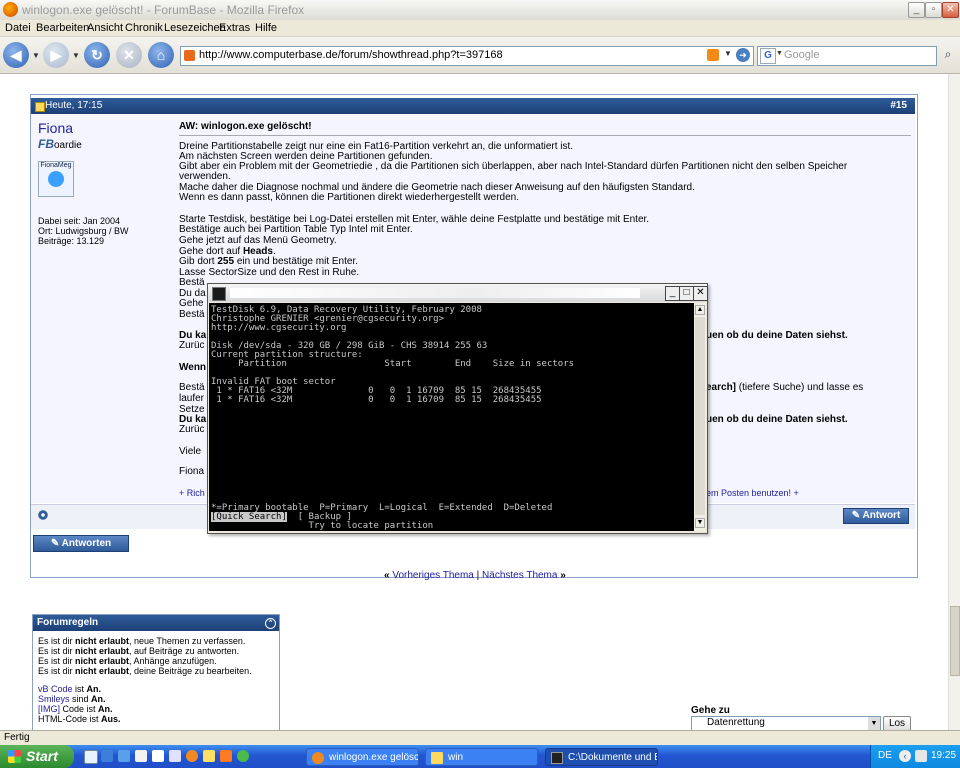 Image resolution: width=960 pixels, height=768 pixels. I want to click on code-line: [IMG] Code ist An., so click(75, 709).